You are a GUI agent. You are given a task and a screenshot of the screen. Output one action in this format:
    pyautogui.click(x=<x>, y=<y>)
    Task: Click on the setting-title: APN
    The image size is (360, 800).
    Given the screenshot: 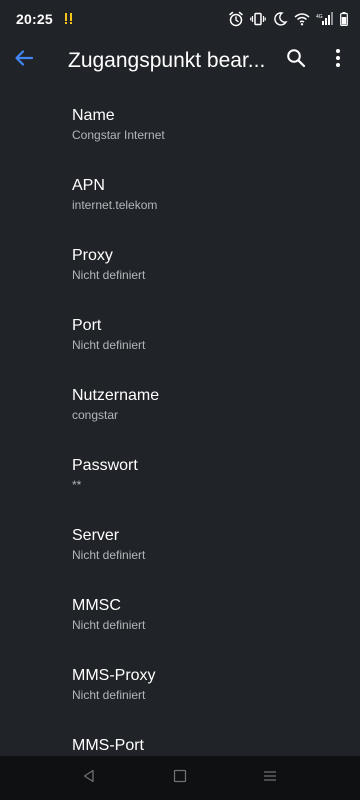 What is the action you would take?
    pyautogui.click(x=88, y=185)
    